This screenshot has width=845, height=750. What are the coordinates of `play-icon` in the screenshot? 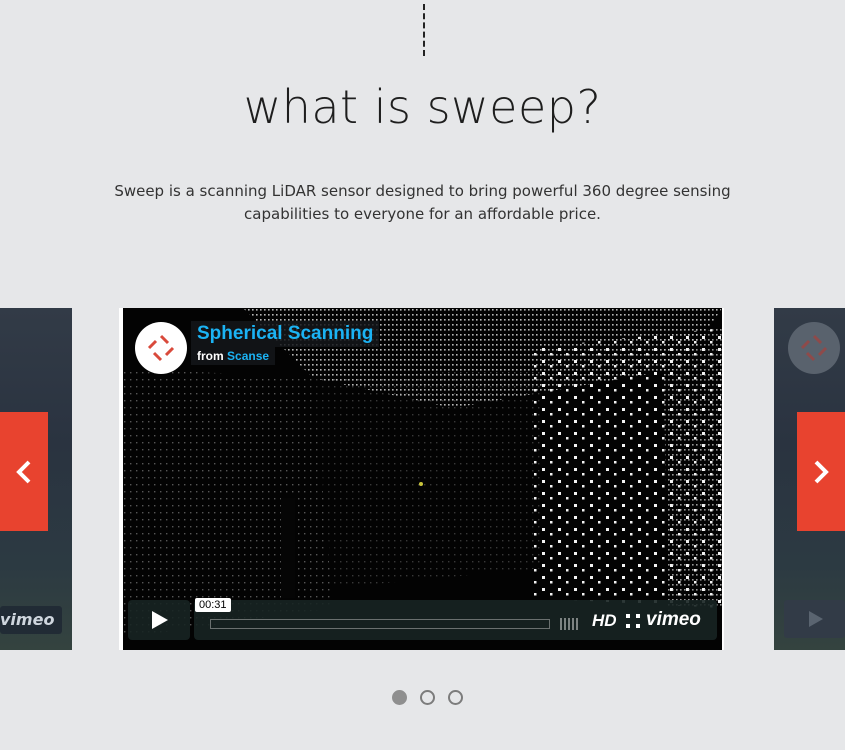 It's located at (160, 620).